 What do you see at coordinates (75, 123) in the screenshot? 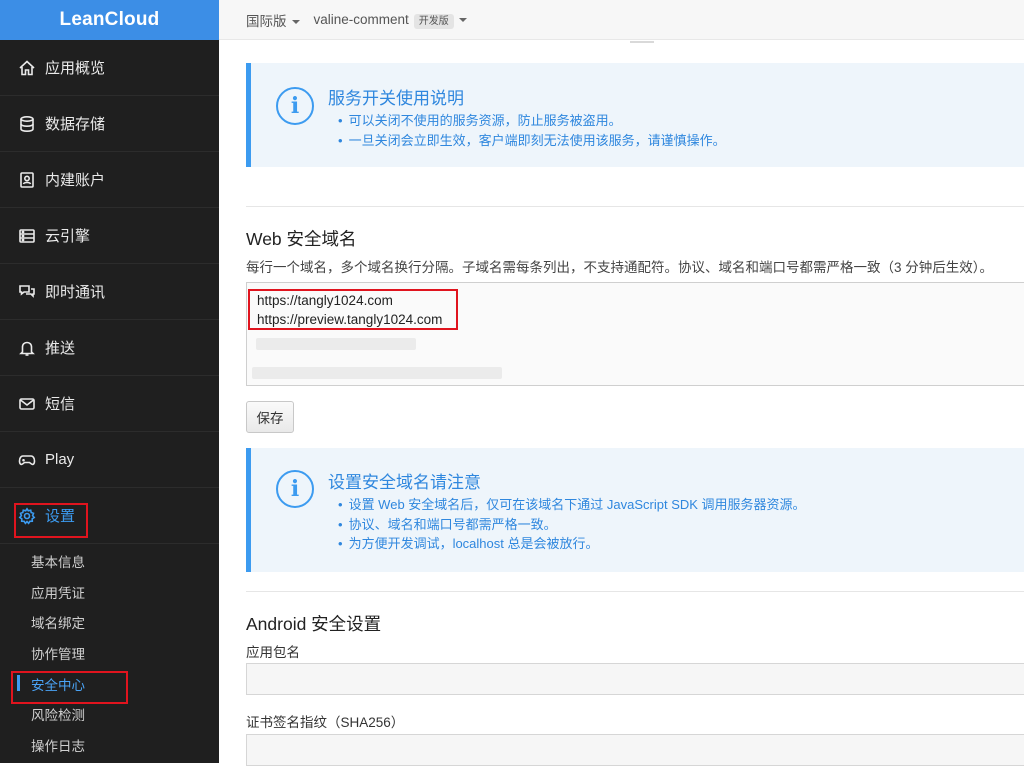
I see `sidebar-item-label: 数据存储` at bounding box center [75, 123].